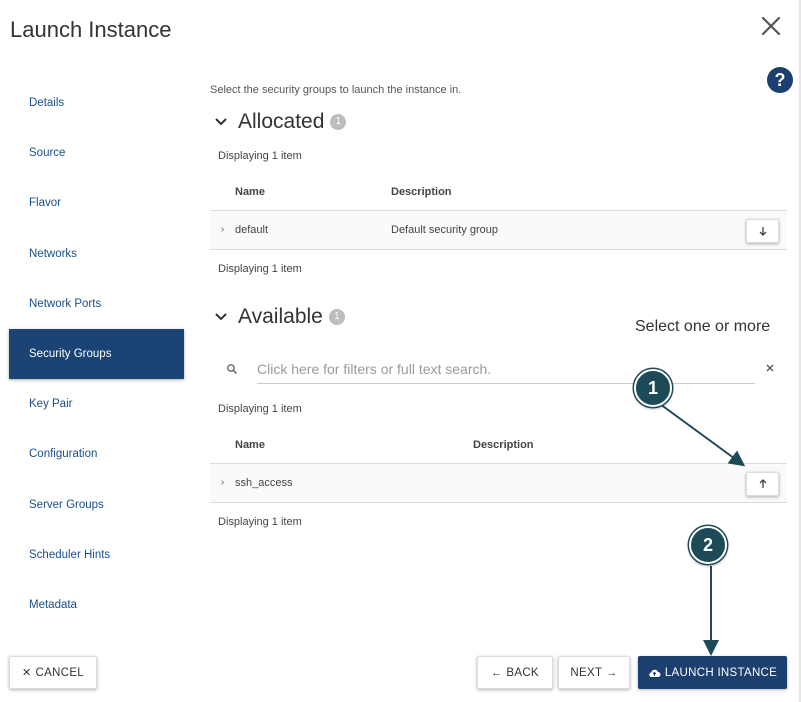 This screenshot has width=801, height=702. What do you see at coordinates (655, 673) in the screenshot?
I see `cloud-upload-icon` at bounding box center [655, 673].